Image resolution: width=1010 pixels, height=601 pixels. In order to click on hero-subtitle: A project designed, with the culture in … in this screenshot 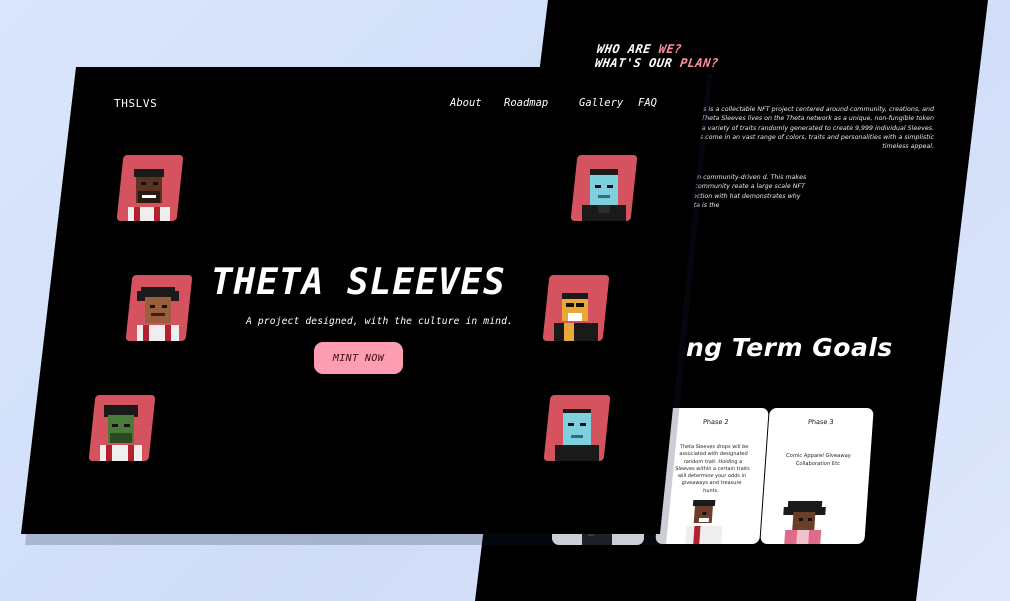, I will do `click(379, 321)`.